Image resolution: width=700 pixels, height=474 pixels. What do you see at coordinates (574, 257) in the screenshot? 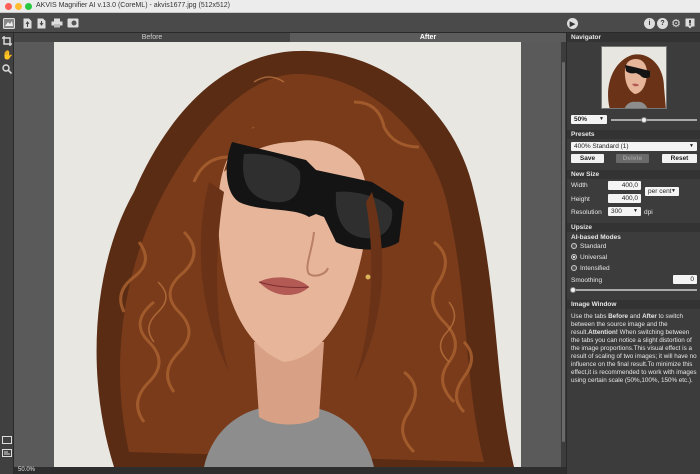
I see `mode-universal-radio` at bounding box center [574, 257].